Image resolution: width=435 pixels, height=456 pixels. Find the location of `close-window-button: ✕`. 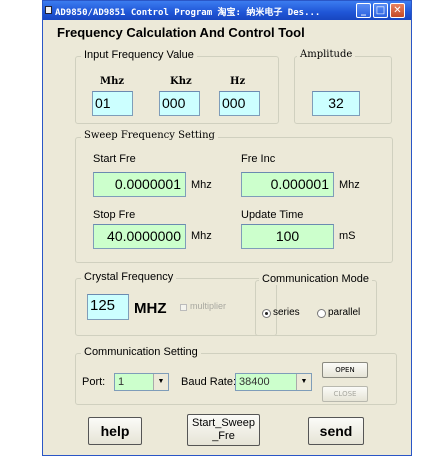

close-window-button: ✕ is located at coordinates (397, 10).